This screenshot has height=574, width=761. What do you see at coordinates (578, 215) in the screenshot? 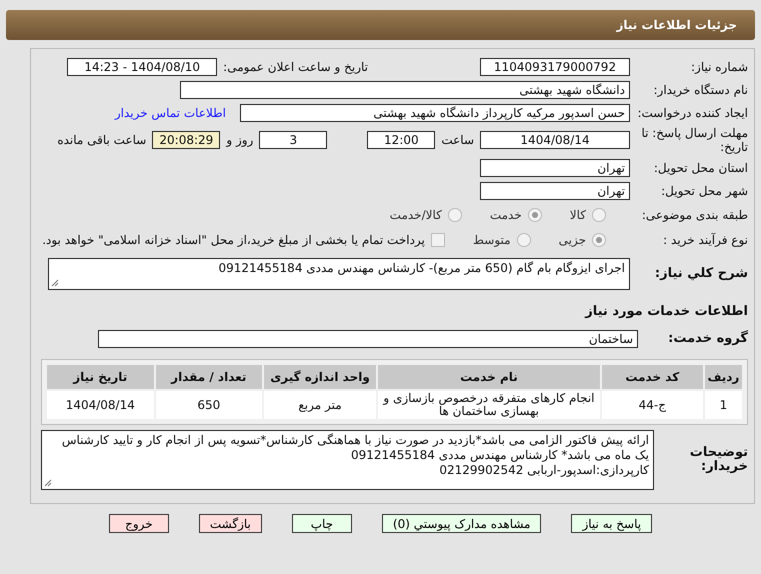
I see `option-label: کالا` at bounding box center [578, 215].